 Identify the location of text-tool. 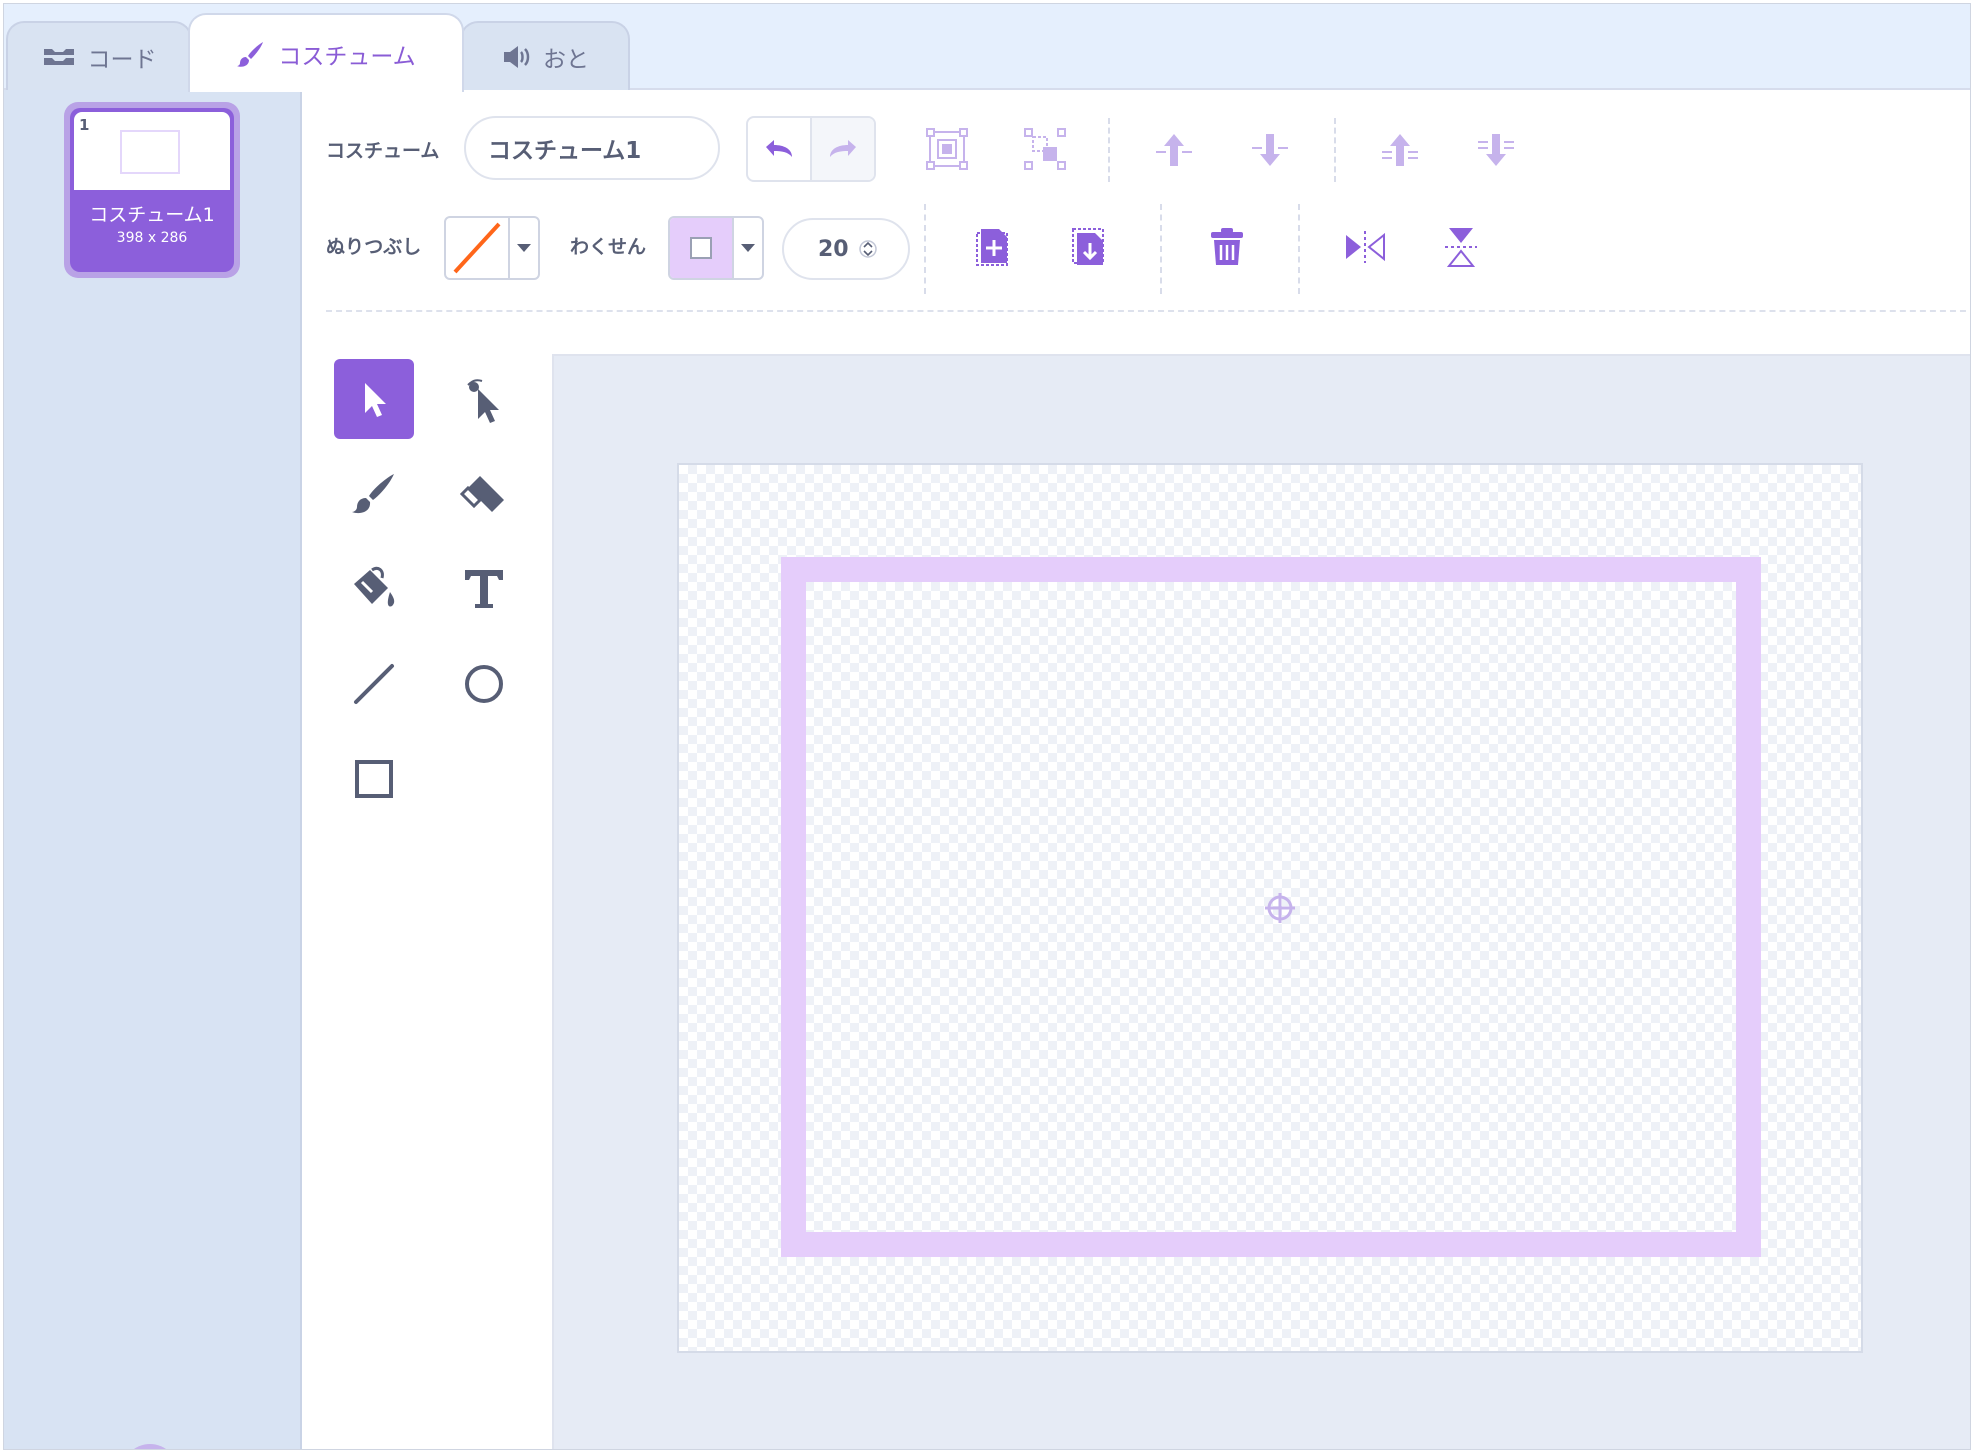
(484, 589).